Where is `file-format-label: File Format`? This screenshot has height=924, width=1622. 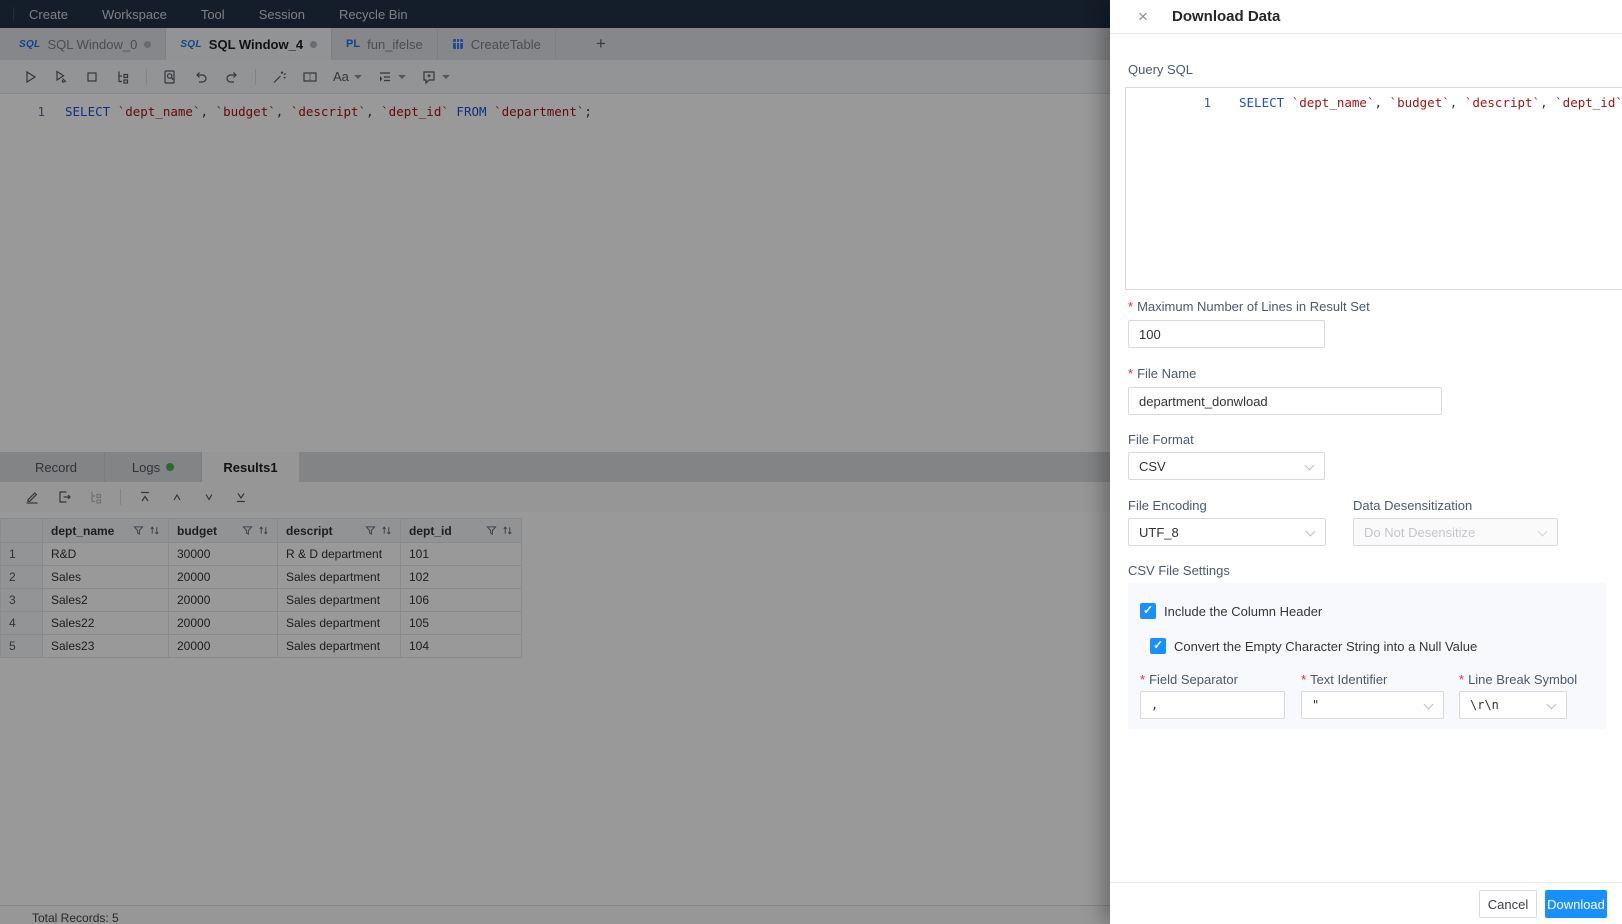 file-format-label: File Format is located at coordinates (1161, 439).